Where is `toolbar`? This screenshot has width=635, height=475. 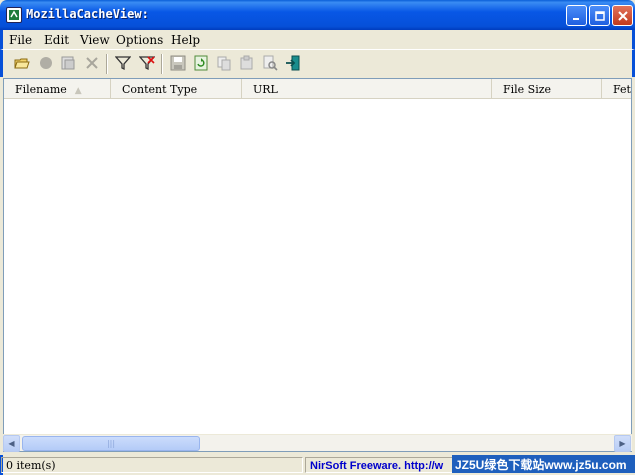 toolbar is located at coordinates (317, 63).